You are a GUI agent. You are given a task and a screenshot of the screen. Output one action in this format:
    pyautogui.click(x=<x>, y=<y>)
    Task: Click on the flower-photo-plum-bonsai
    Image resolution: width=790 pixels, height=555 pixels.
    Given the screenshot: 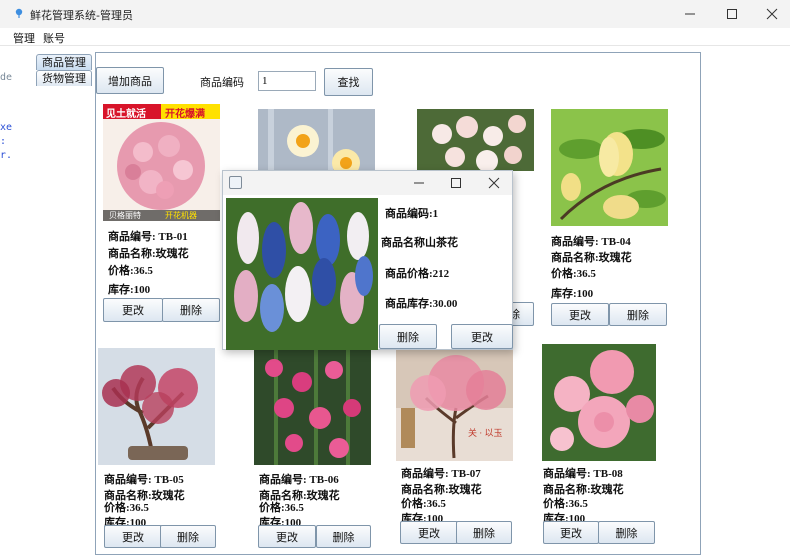 What is the action you would take?
    pyautogui.click(x=156, y=406)
    